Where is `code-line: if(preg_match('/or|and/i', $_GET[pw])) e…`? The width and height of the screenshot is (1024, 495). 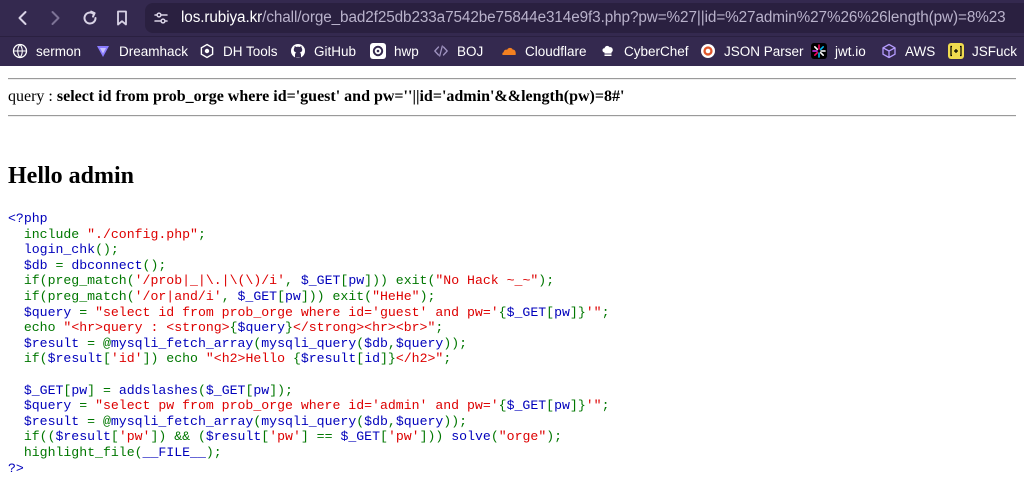
code-line: if(preg_match('/or|and/i', $_GET[pw])) e… is located at coordinates (309, 297).